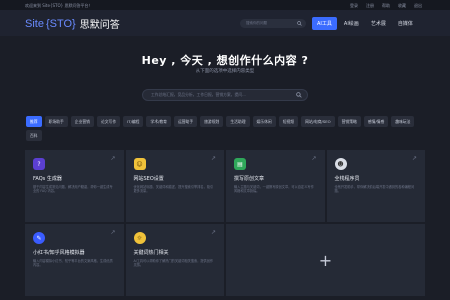  Describe the element at coordinates (238, 121) in the screenshot. I see `chip-life: 生活助理` at that location.